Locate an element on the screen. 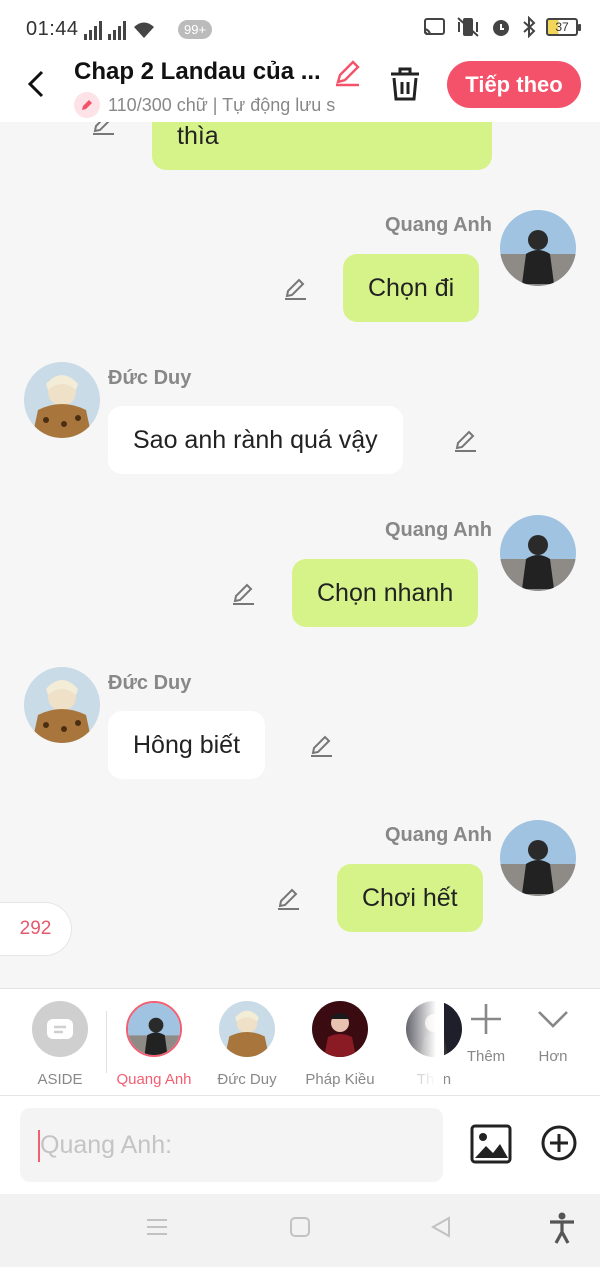 The width and height of the screenshot is (600, 1267). character-duc-duy: Đức Duy is located at coordinates (247, 1044).